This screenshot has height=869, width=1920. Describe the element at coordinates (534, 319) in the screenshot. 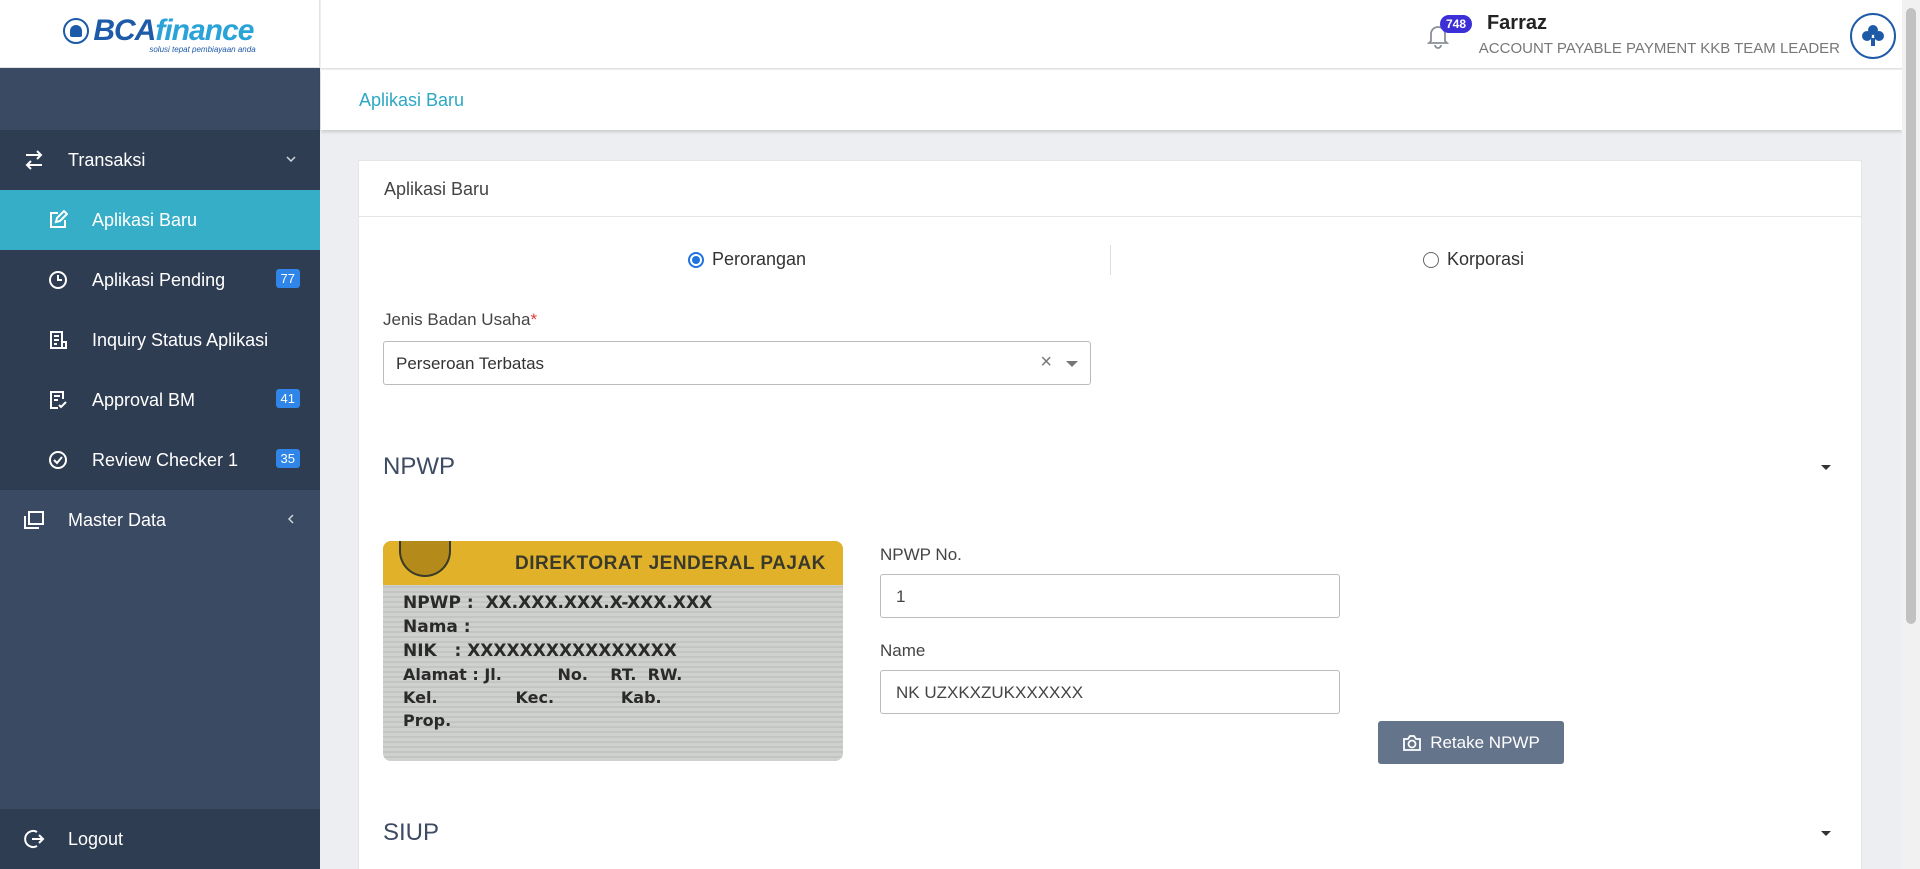

I see `required-mark: *` at that location.